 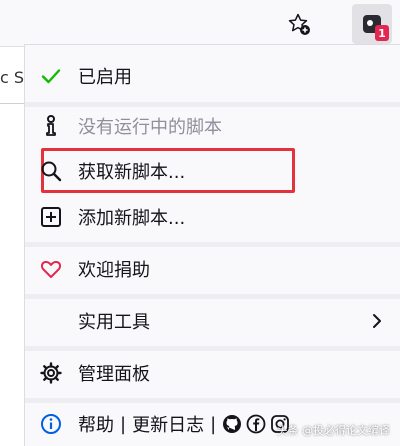 What do you see at coordinates (299, 24) in the screenshot?
I see `star-add-icon` at bounding box center [299, 24].